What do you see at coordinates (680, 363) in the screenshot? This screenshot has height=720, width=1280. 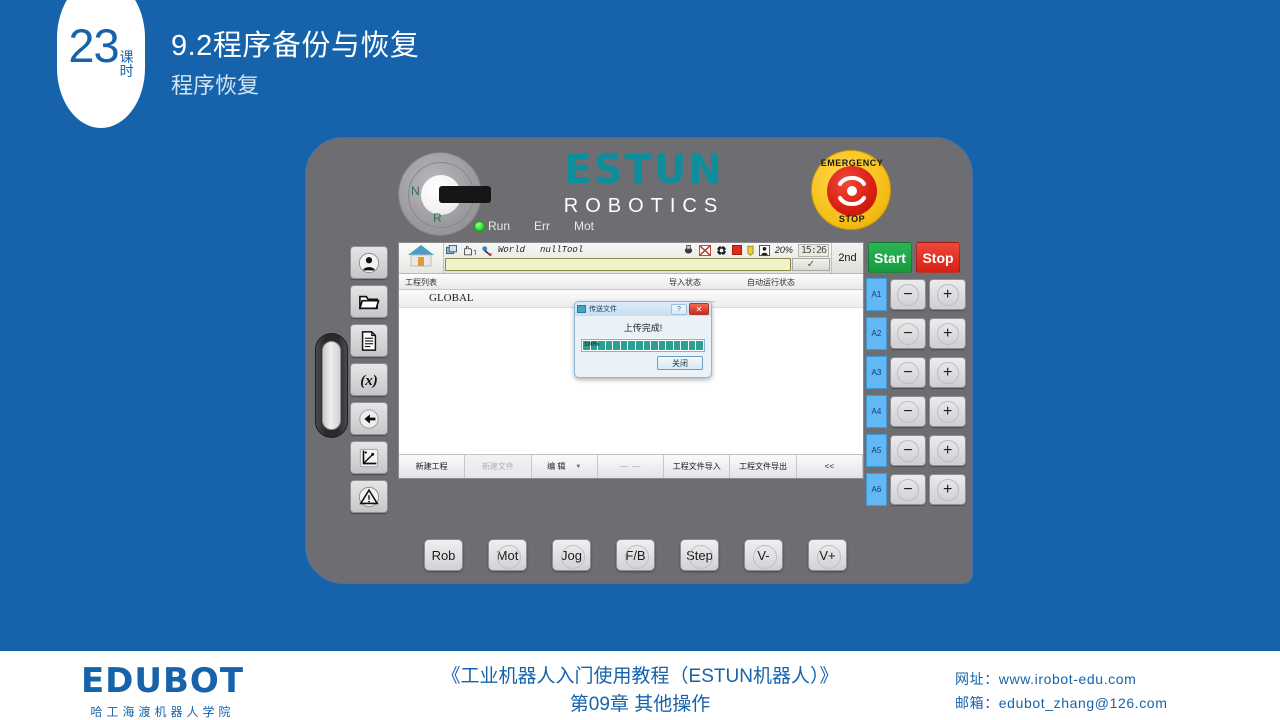 I see `dialog-close-button: 关闭` at bounding box center [680, 363].